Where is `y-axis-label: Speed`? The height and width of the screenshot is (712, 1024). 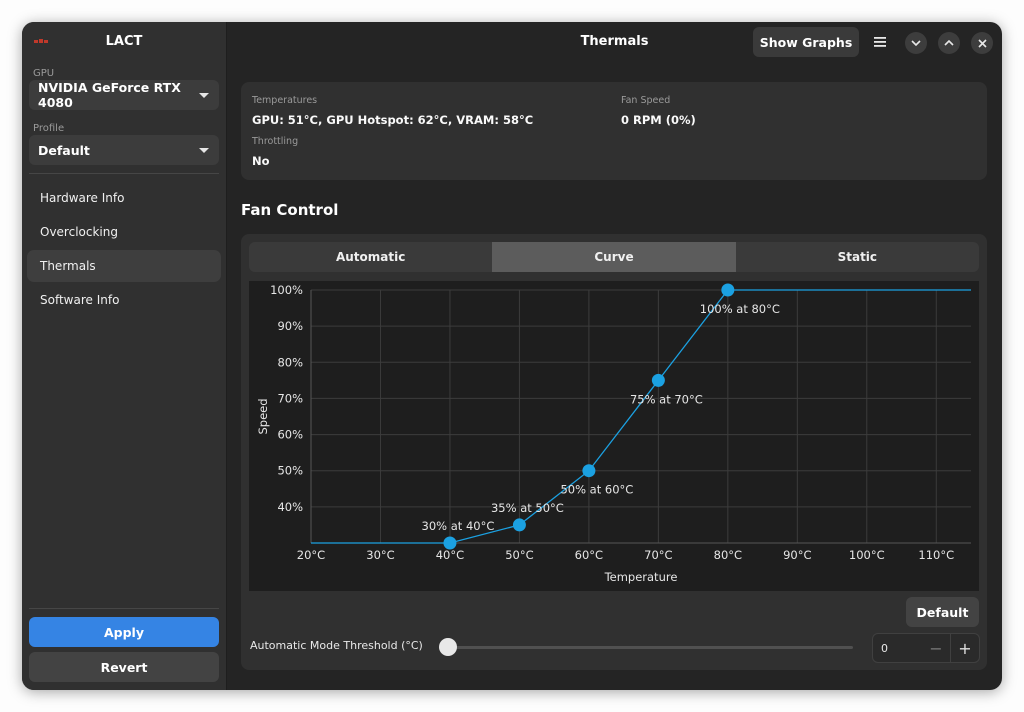
y-axis-label: Speed is located at coordinates (263, 416).